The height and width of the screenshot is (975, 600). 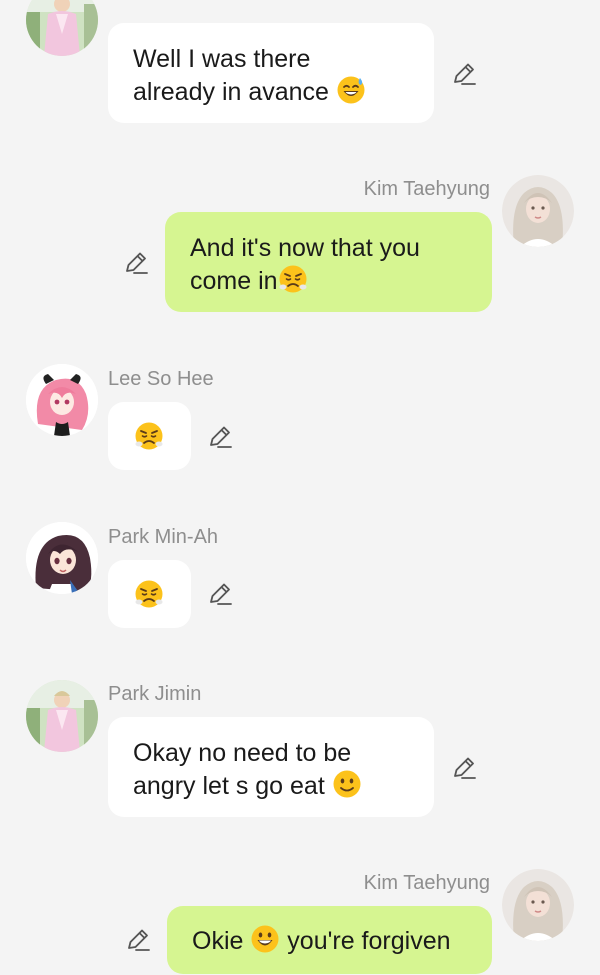 I want to click on sender-name: Park Jimin, so click(x=155, y=694).